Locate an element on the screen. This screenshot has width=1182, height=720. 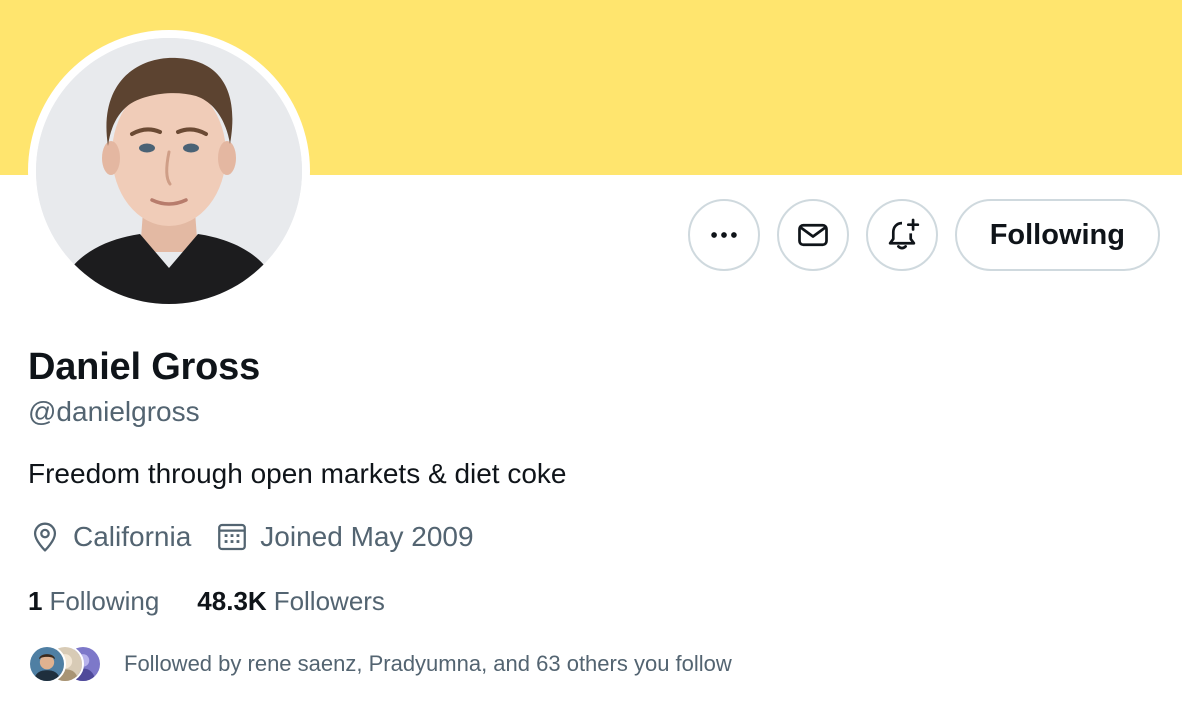
notifications-button is located at coordinates (901, 235).